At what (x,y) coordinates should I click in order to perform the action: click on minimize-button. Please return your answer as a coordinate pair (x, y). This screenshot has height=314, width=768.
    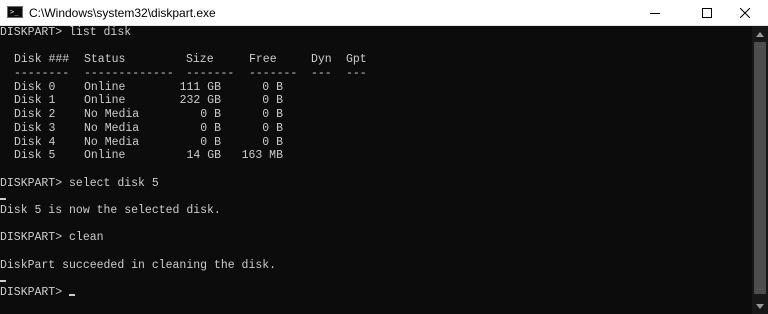
    Looking at the image, I should click on (655, 12).